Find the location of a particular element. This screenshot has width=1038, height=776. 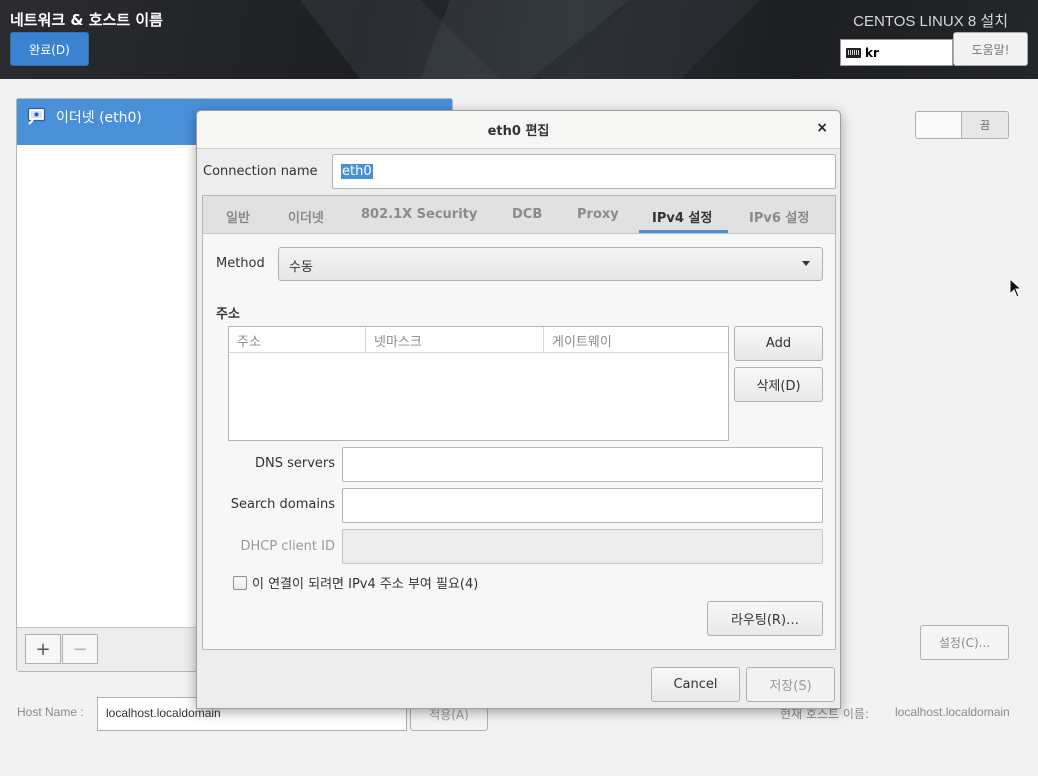

tab-ipv4-settings: IPv4 설정 is located at coordinates (682, 216).